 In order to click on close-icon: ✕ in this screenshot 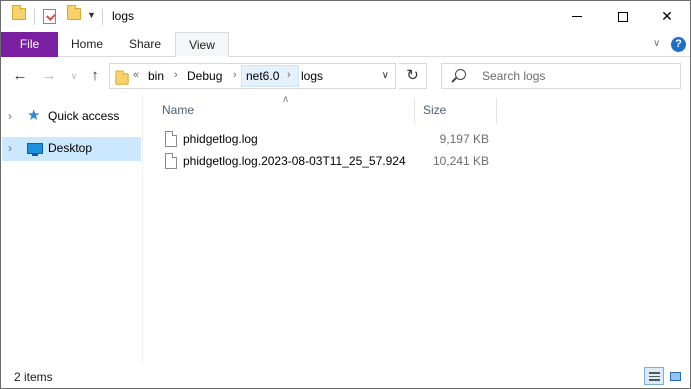, I will do `click(667, 16)`.